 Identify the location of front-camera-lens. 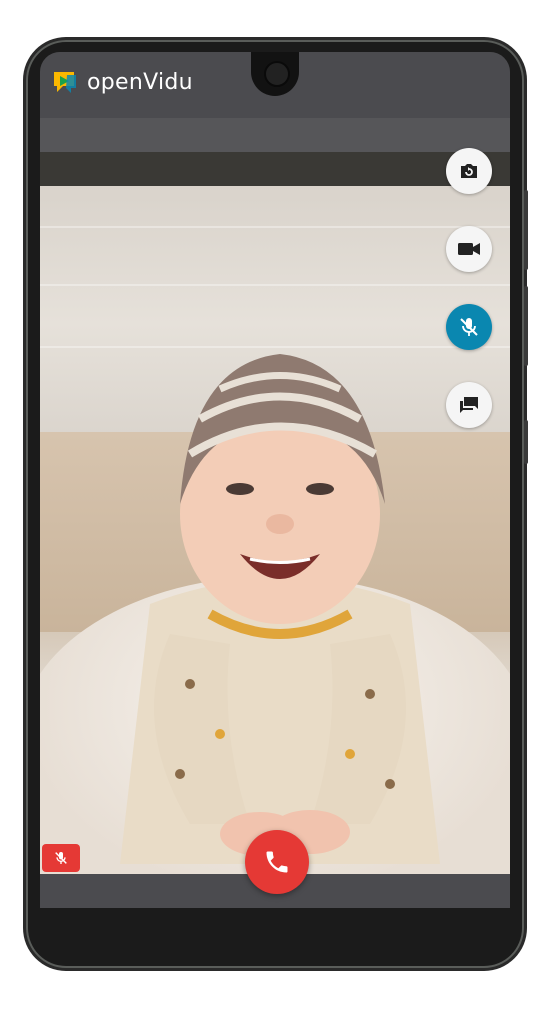
(277, 74).